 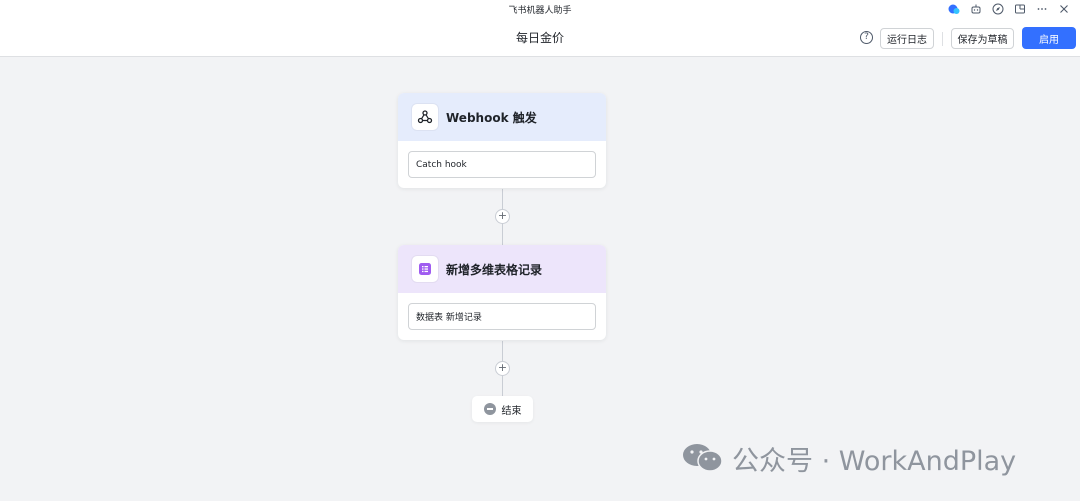 What do you see at coordinates (953, 9) in the screenshot?
I see `assistant-icon` at bounding box center [953, 9].